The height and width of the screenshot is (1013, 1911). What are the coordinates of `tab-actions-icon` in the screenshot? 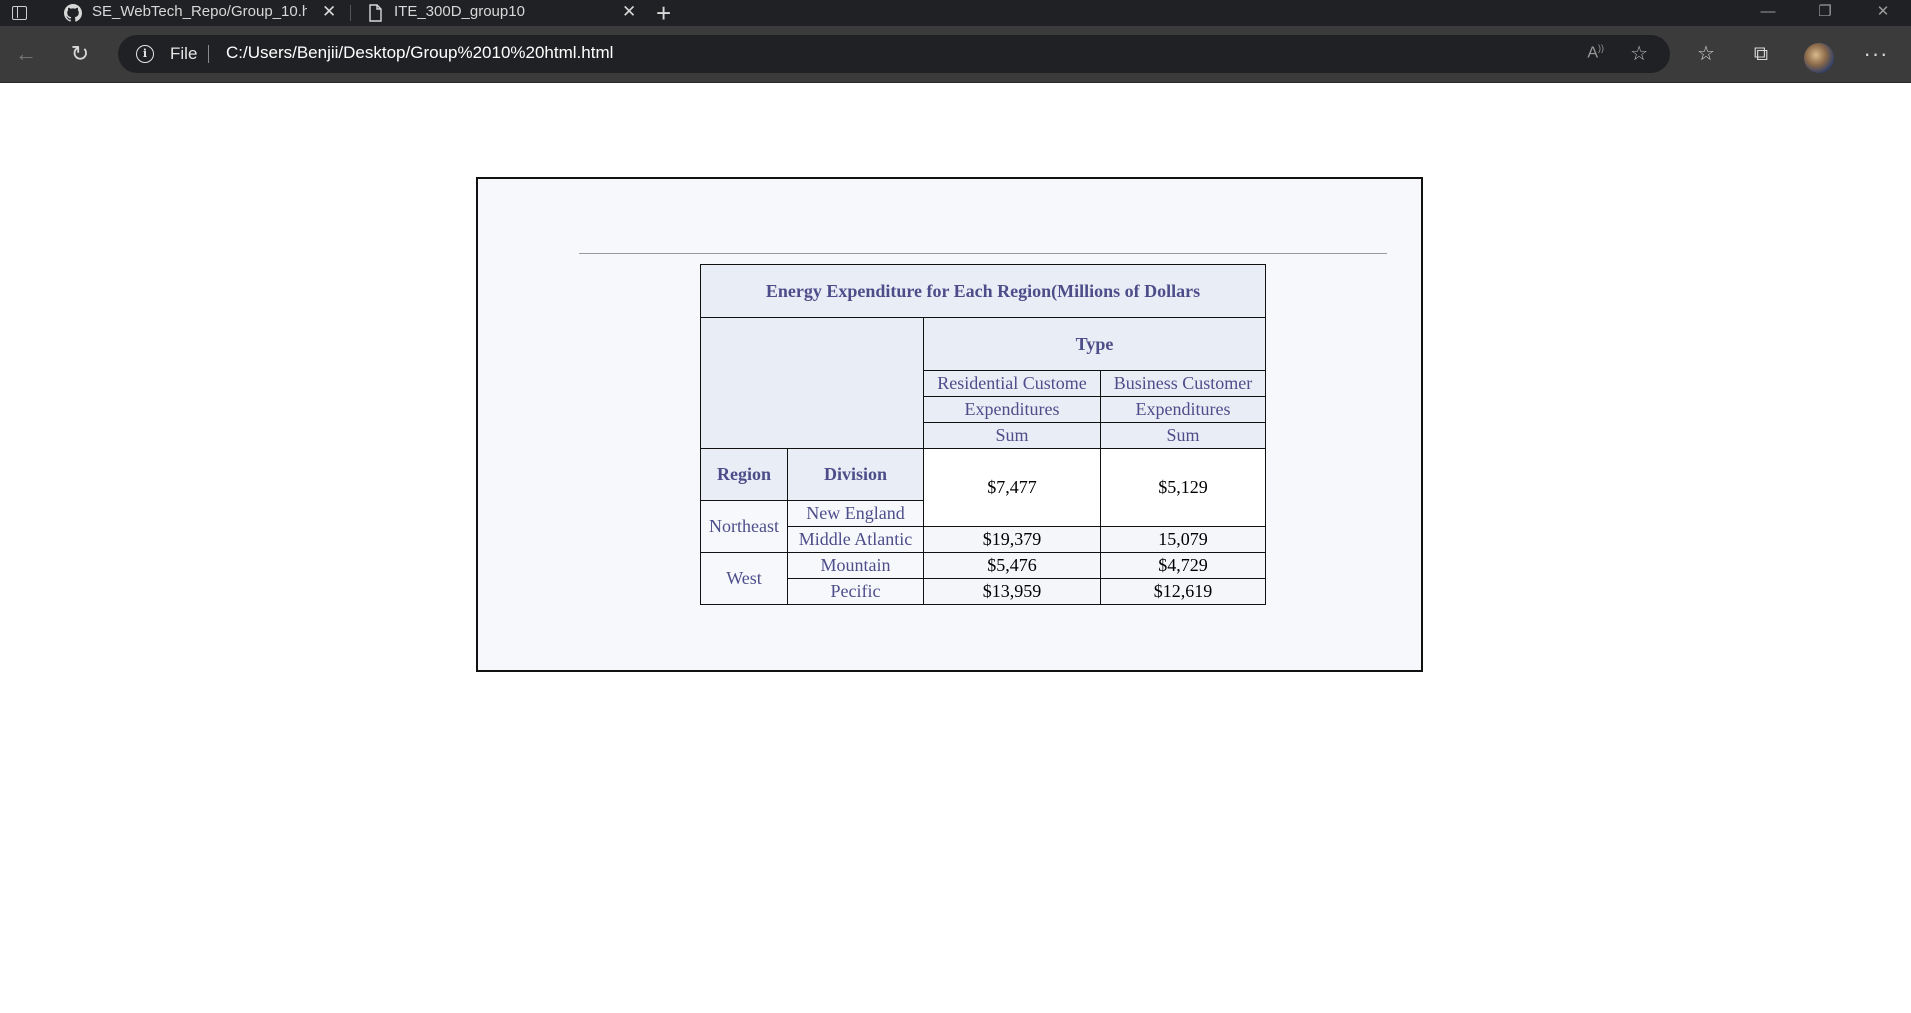 It's located at (20, 13).